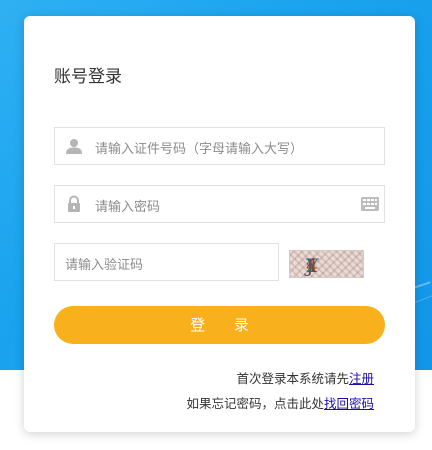  What do you see at coordinates (326, 264) in the screenshot?
I see `captcha-image: JYz4` at bounding box center [326, 264].